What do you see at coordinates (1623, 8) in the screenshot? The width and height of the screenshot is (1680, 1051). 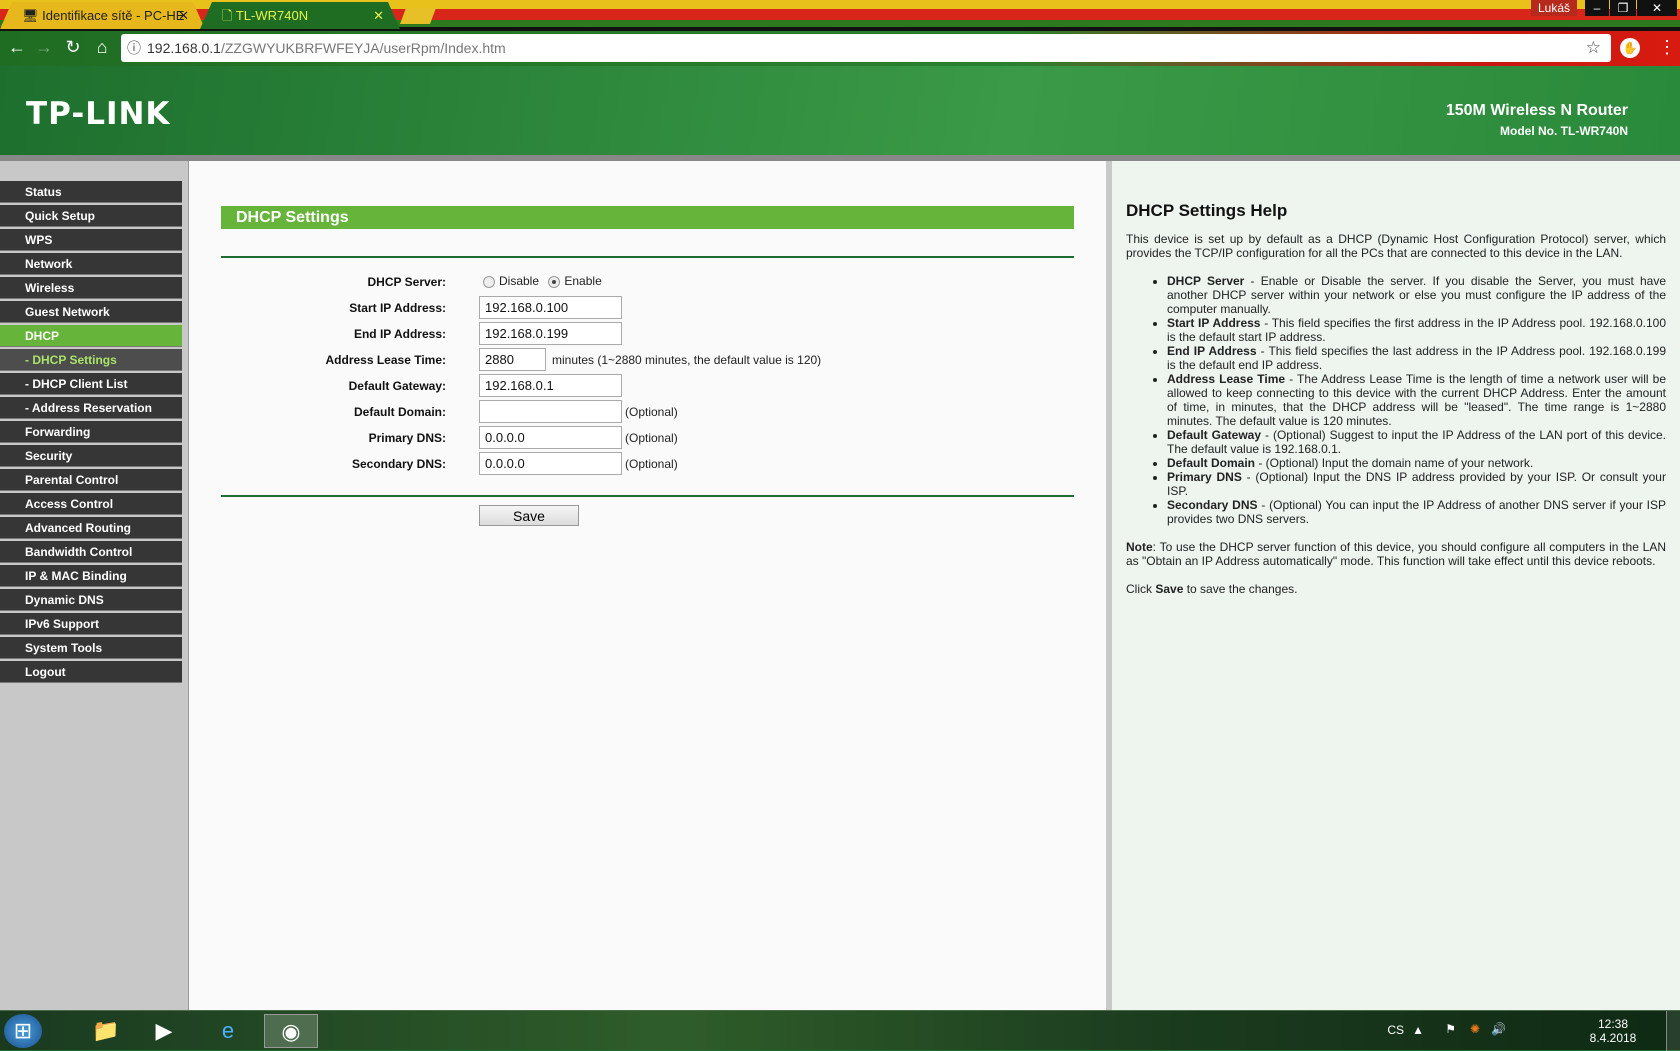 I see `restore-icon: ❐` at bounding box center [1623, 8].